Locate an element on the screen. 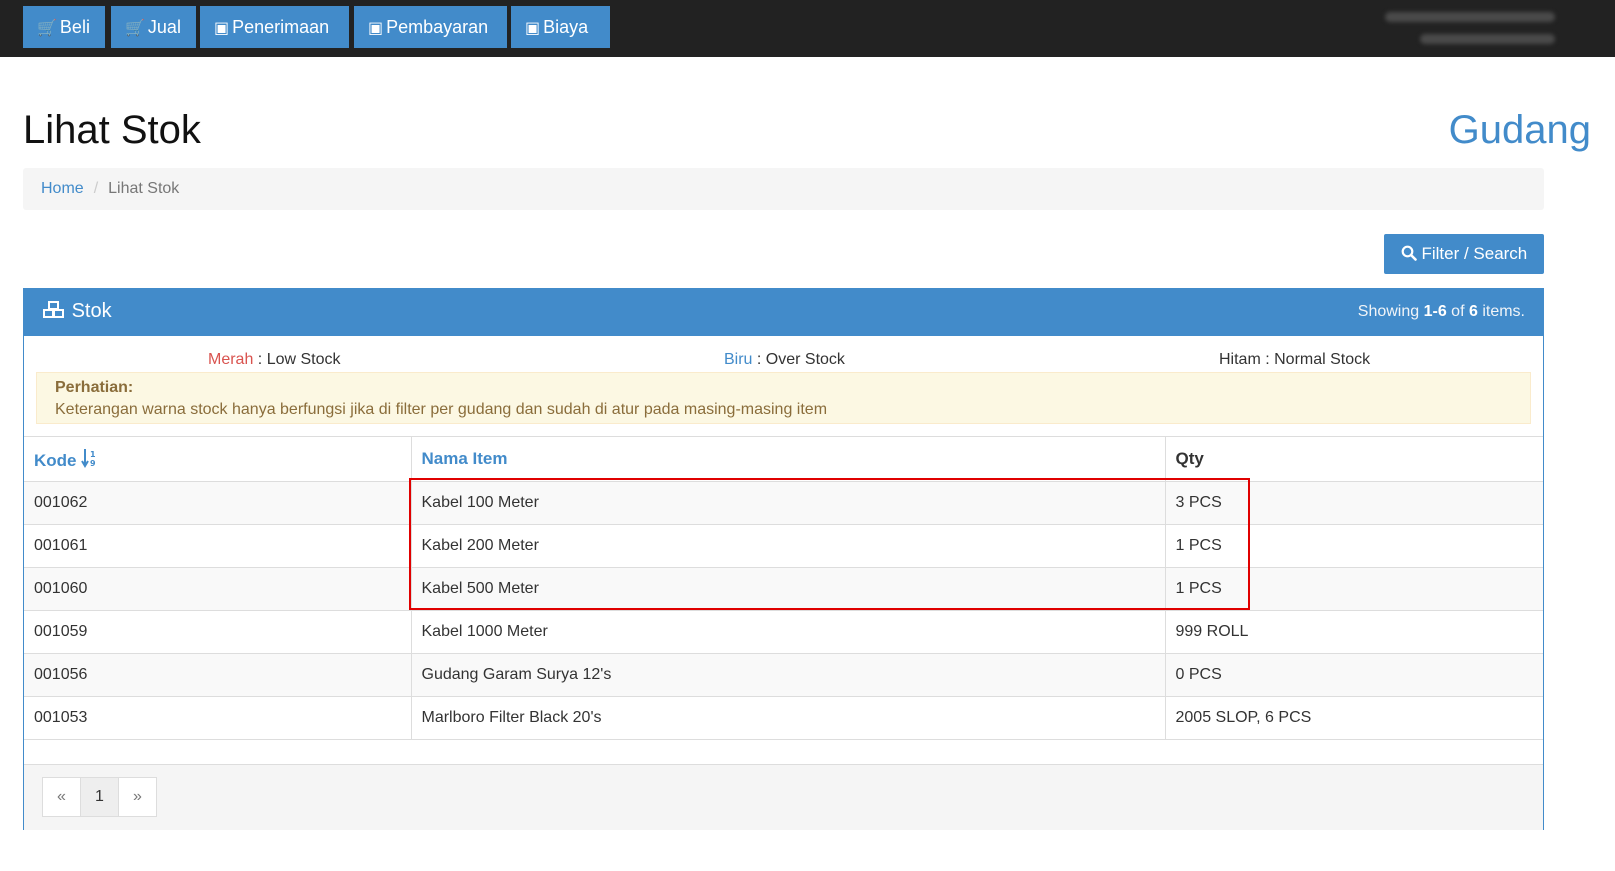 The width and height of the screenshot is (1615, 871). blurred-username is located at coordinates (1470, 17).